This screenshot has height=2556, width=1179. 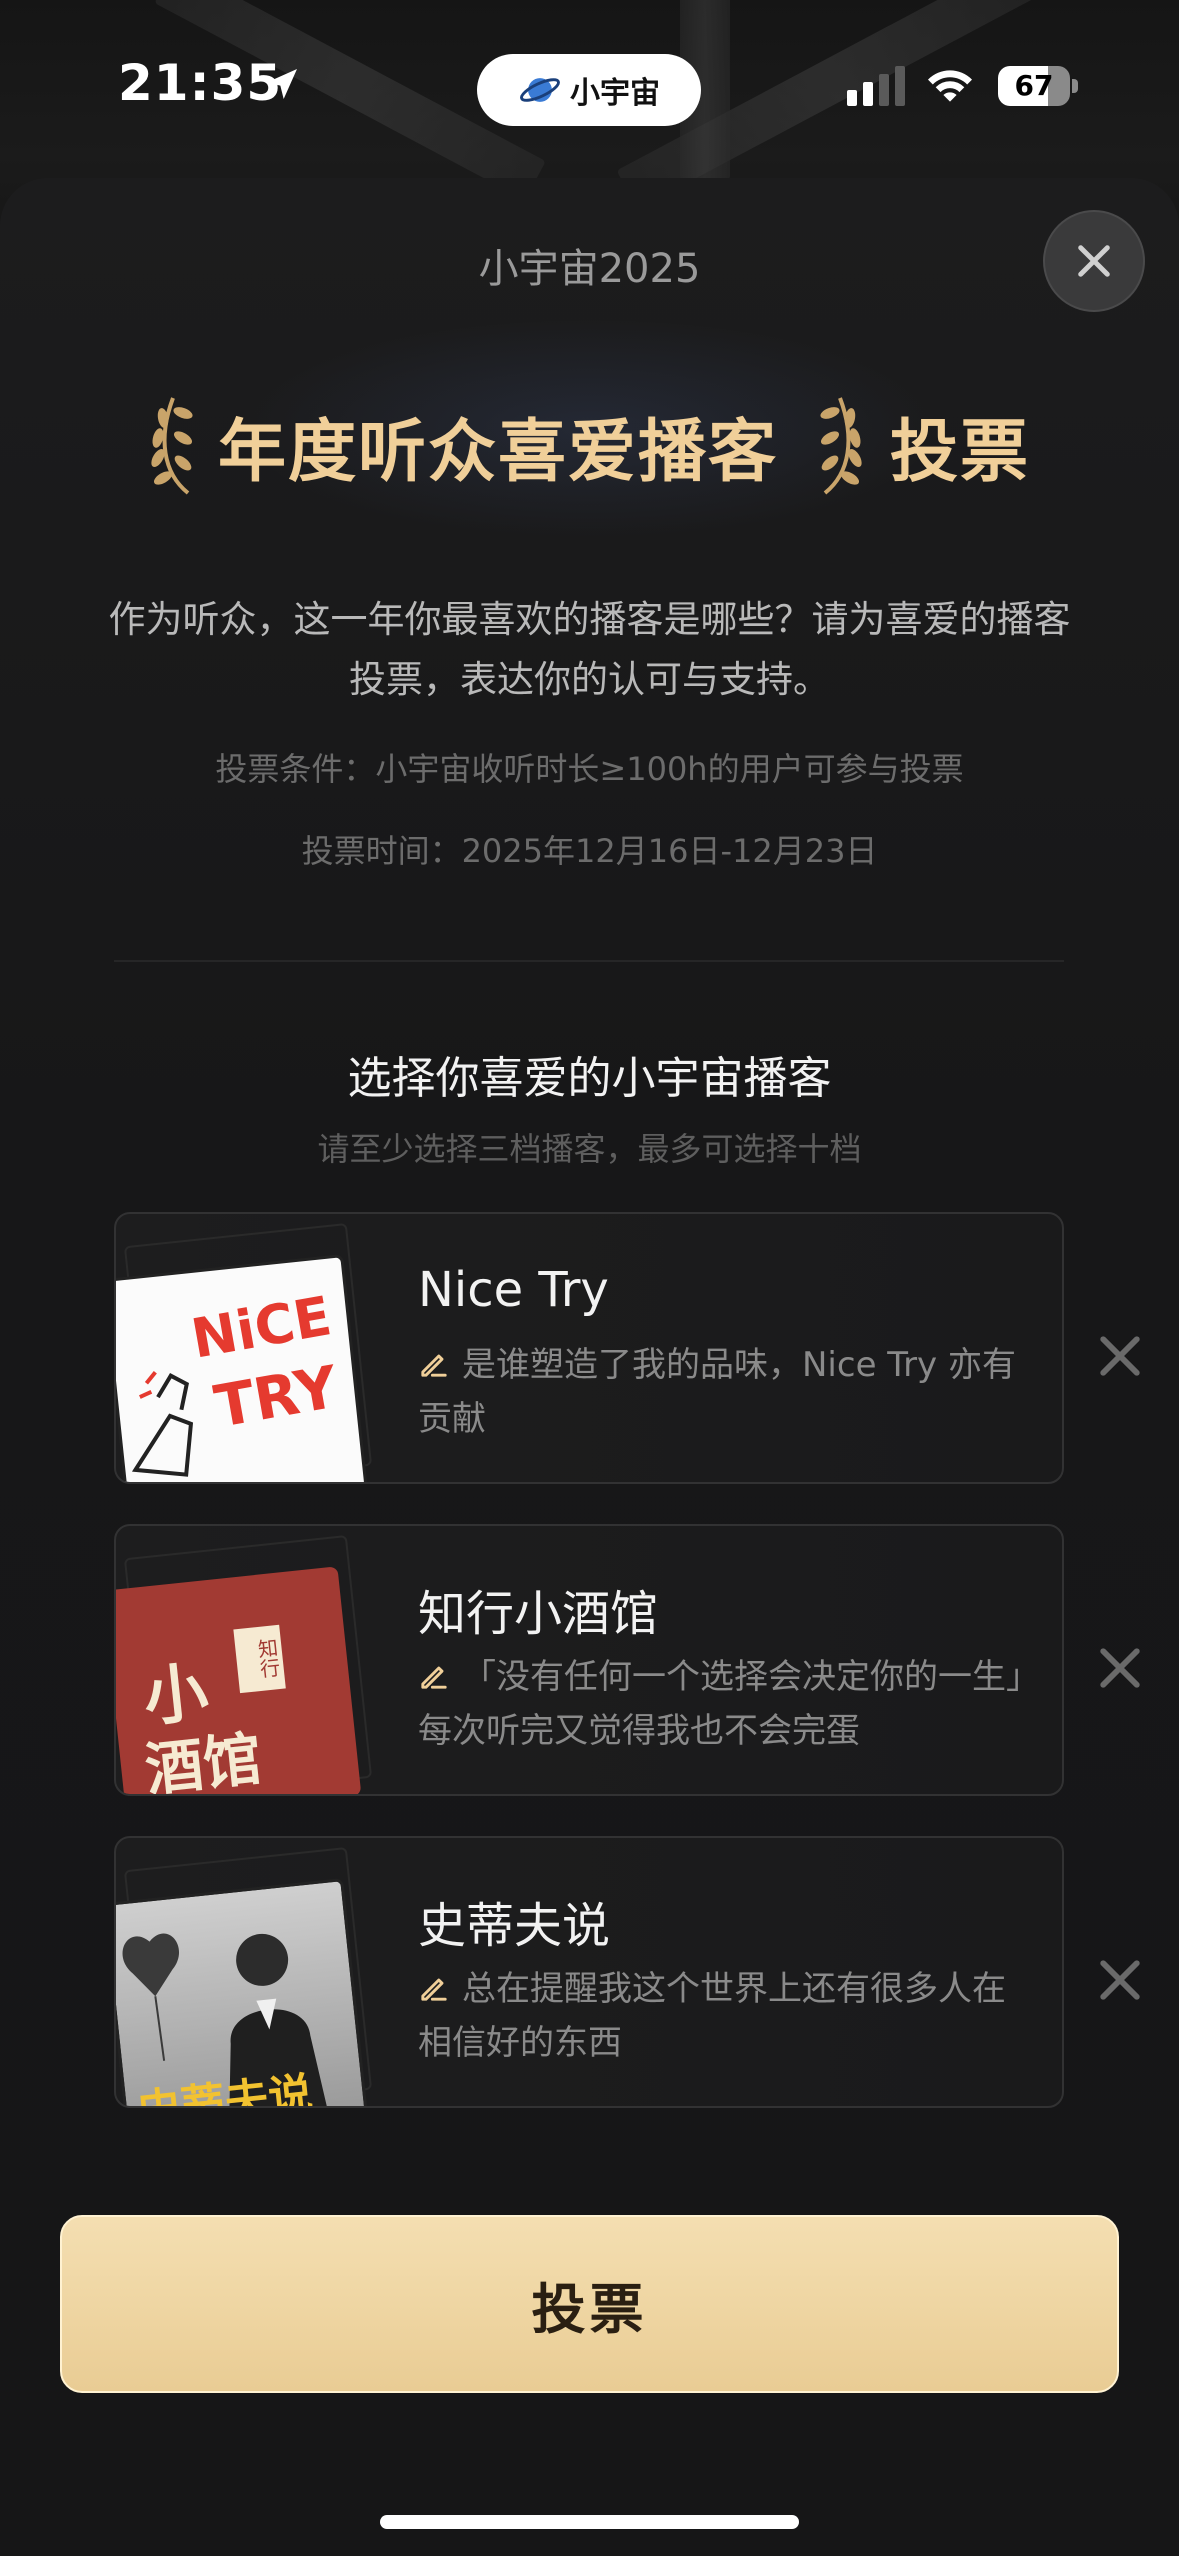 I want to click on planet-icon, so click(x=540, y=90).